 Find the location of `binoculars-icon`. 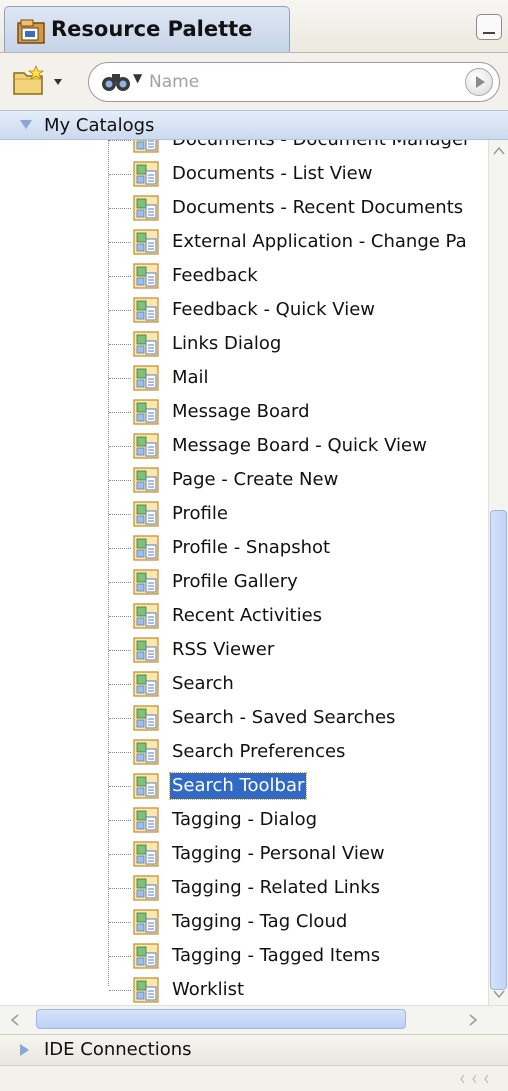

binoculars-icon is located at coordinates (116, 82).